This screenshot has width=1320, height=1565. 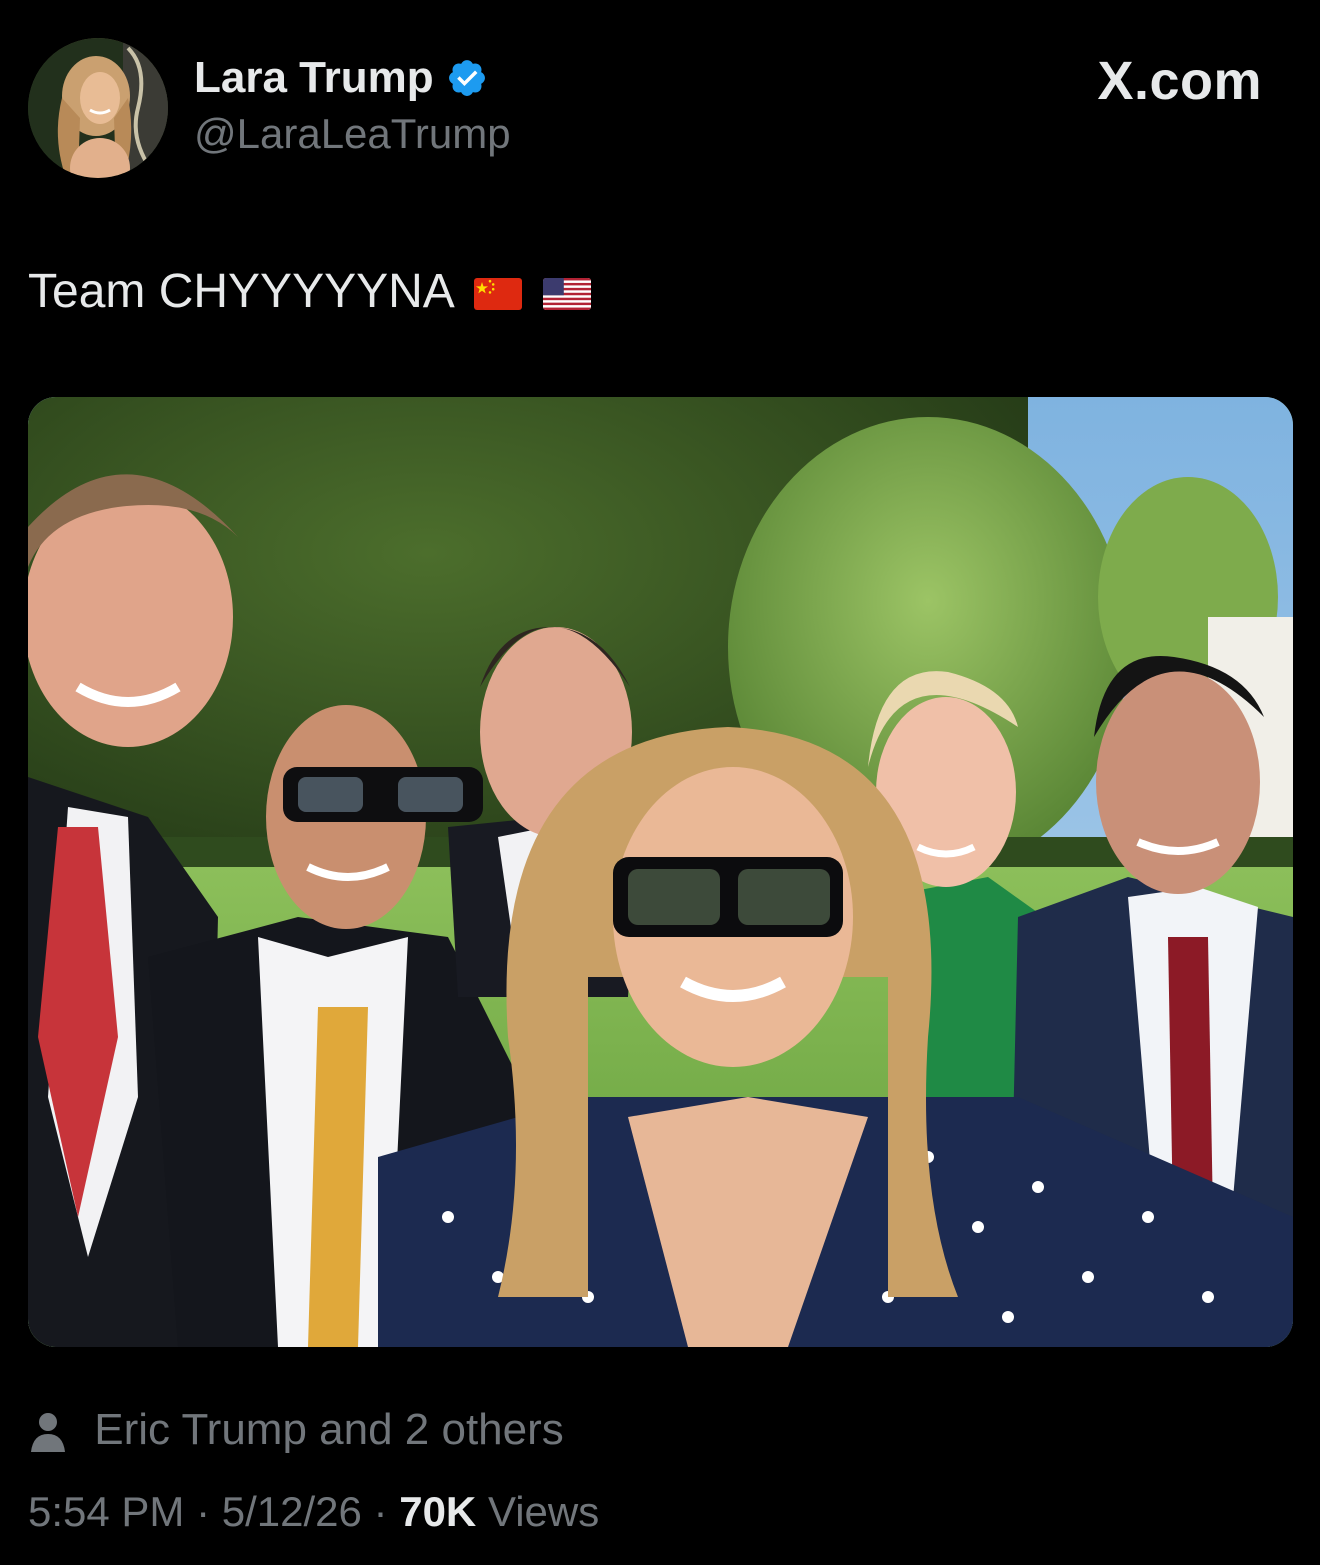 I want to click on liked-by-row: Eric Trump and 2 others, so click(x=296, y=1430).